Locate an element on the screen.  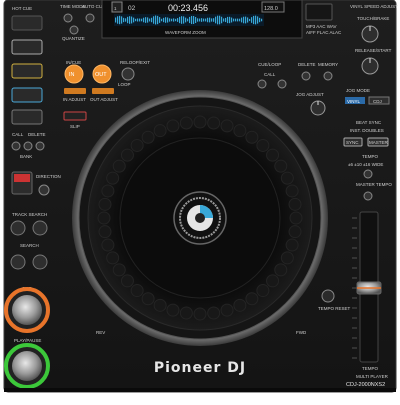
hot-cue-label: HOT CUE is located at coordinates (22, 8).